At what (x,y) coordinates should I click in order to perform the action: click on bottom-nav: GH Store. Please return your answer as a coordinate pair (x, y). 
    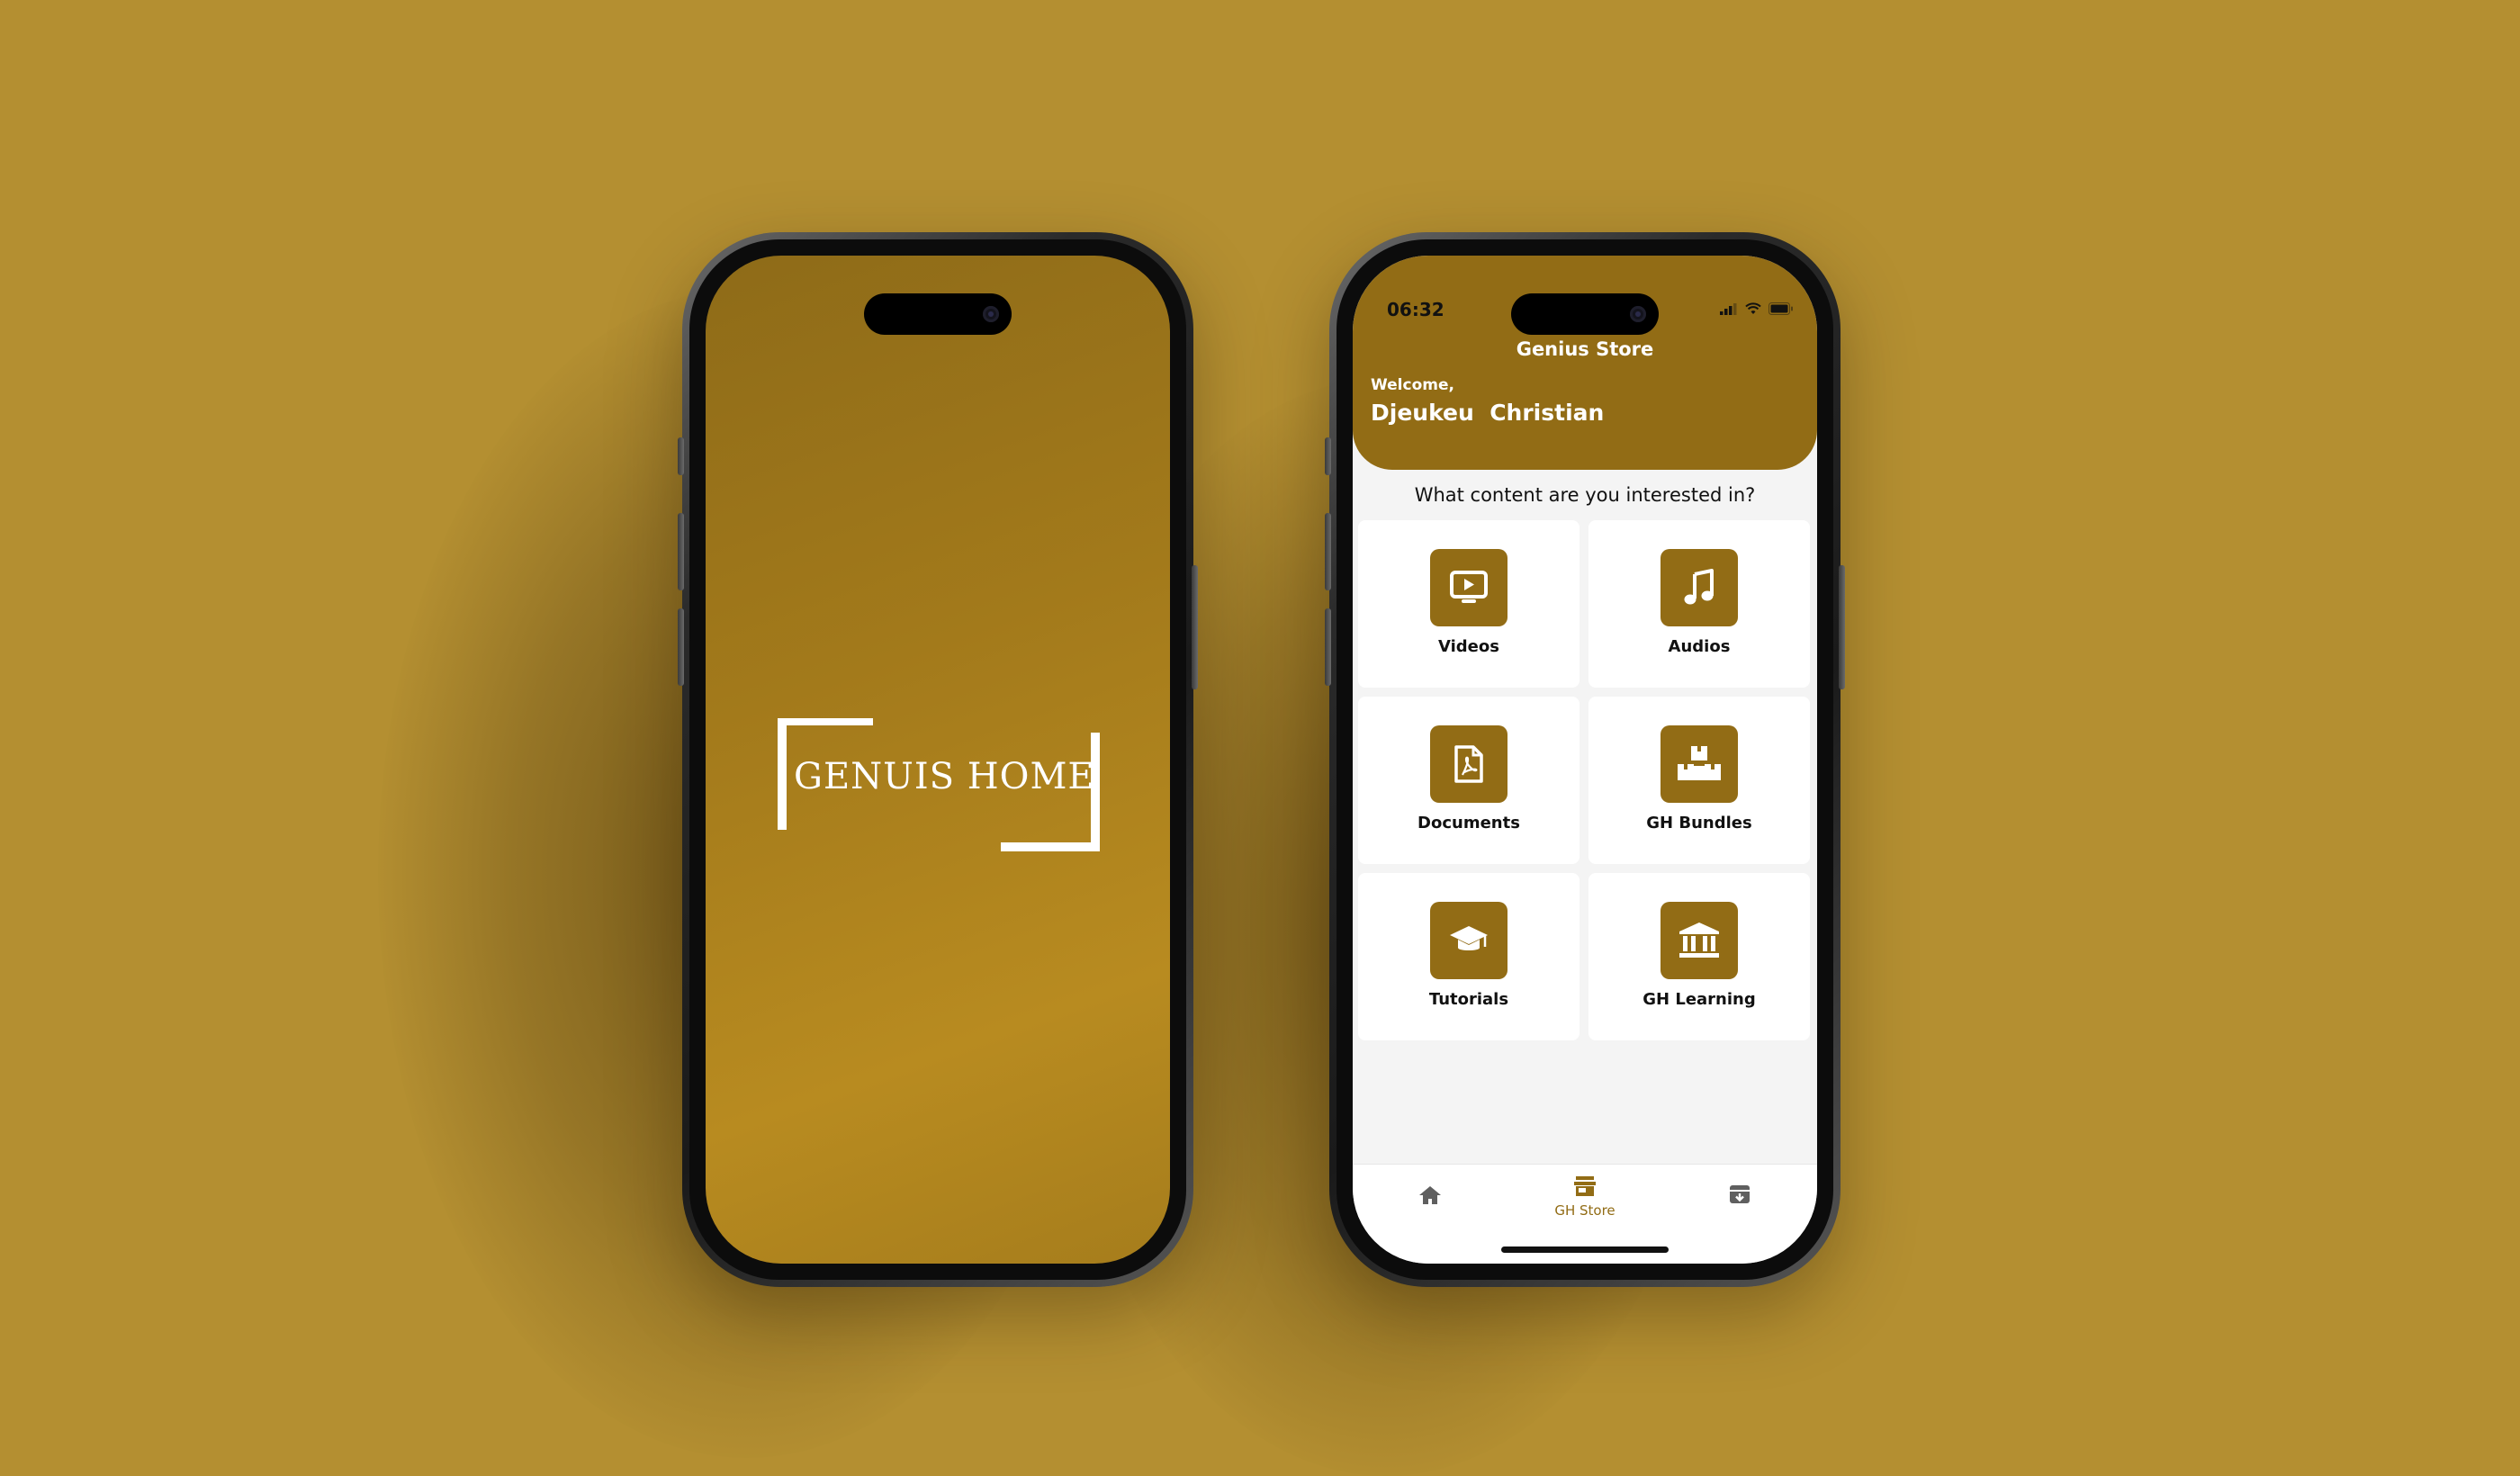
    Looking at the image, I should click on (1585, 1214).